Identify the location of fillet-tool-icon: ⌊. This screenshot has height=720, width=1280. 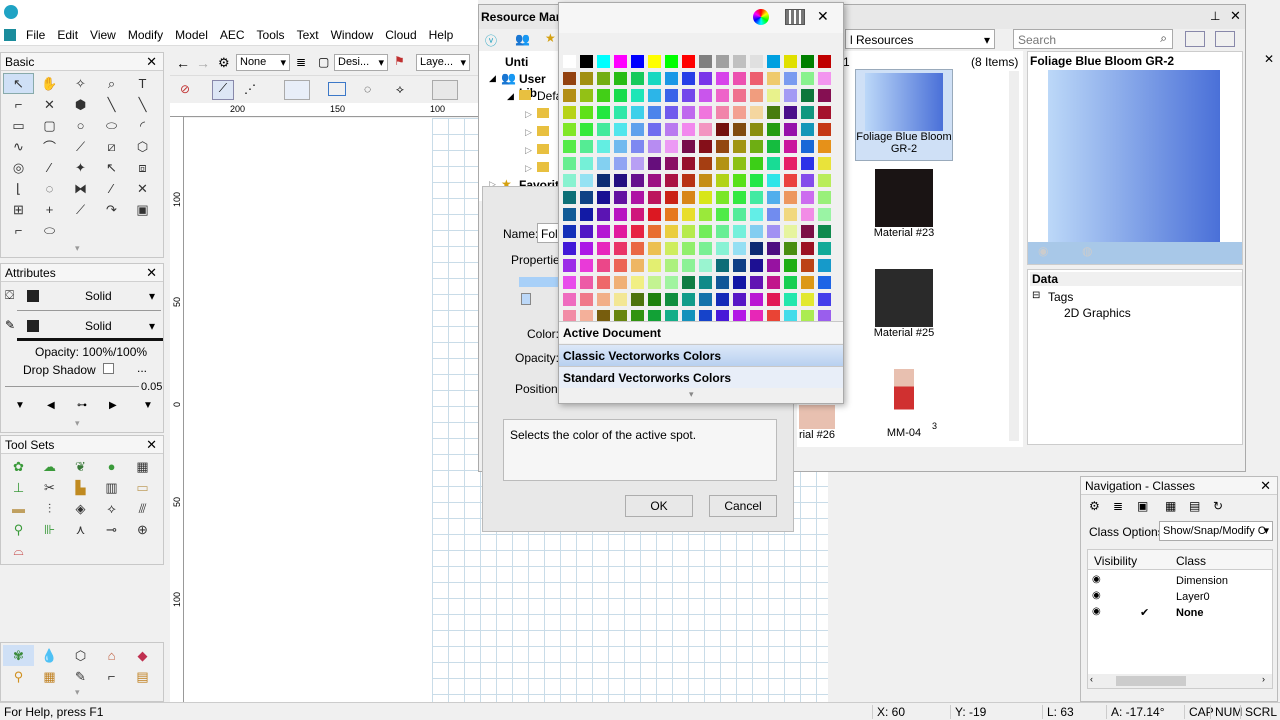
(18, 188).